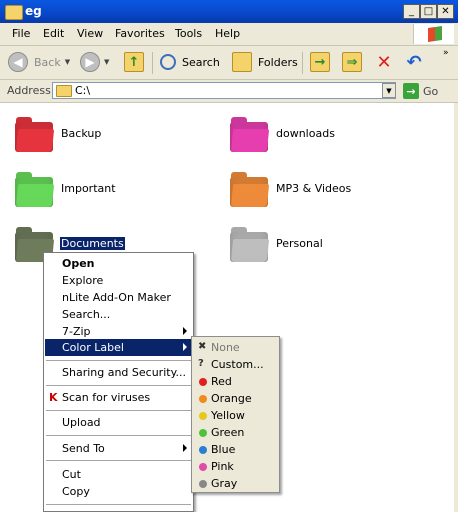  I want to click on undo-icon: ↶, so click(414, 62).